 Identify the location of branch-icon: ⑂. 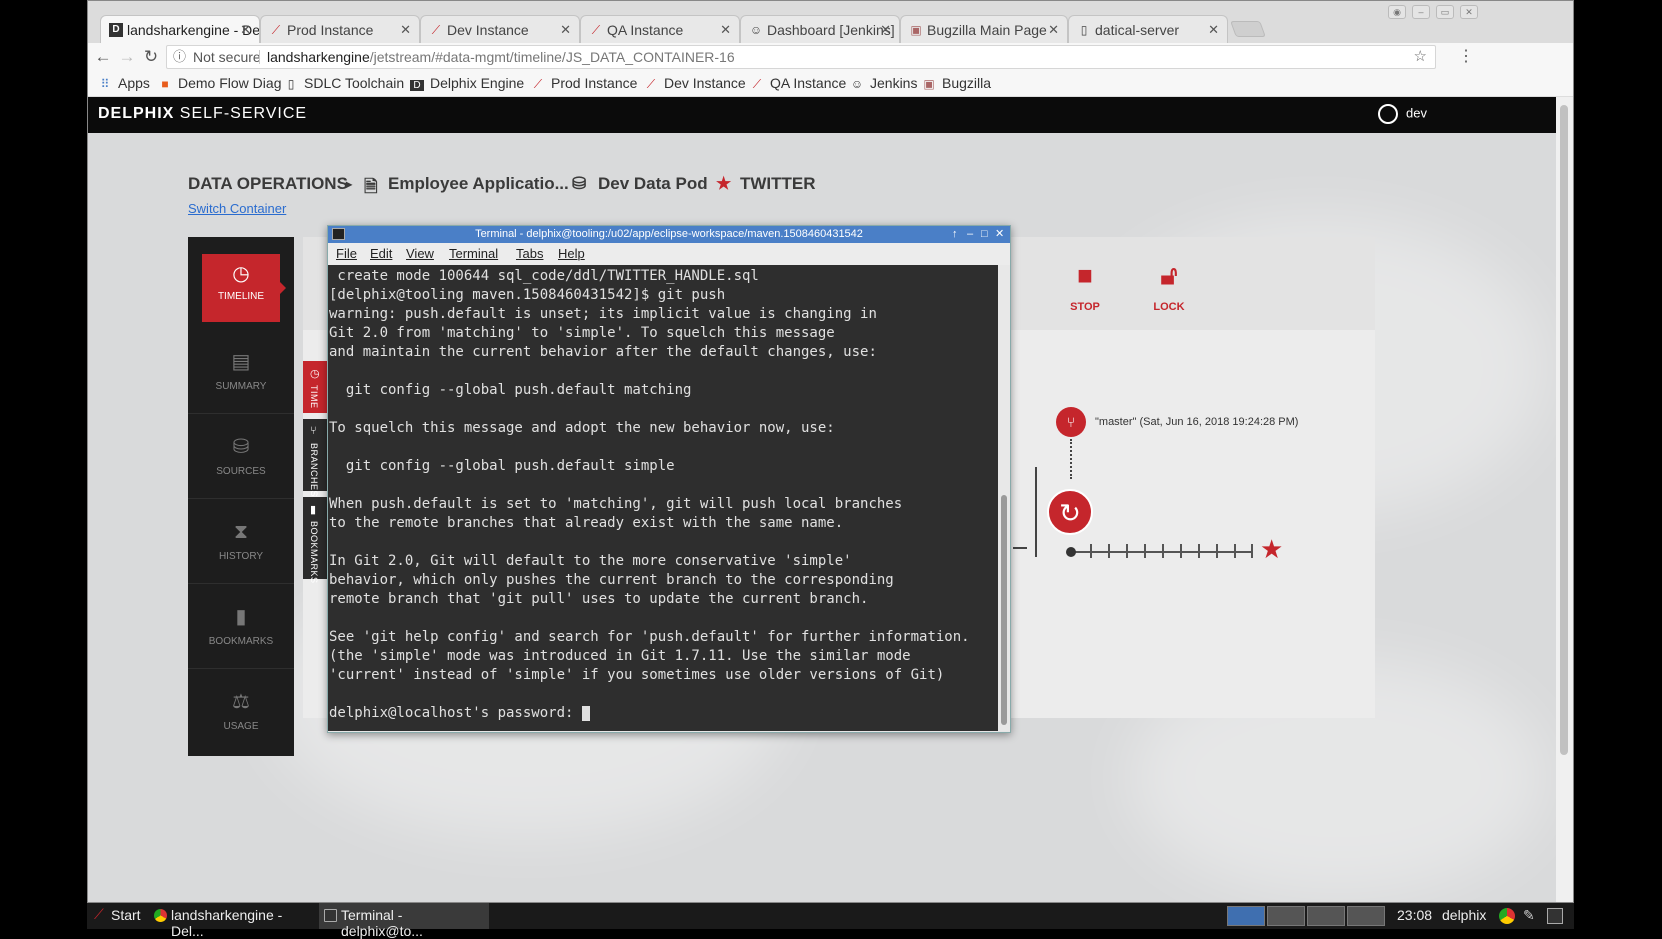
(1071, 422).